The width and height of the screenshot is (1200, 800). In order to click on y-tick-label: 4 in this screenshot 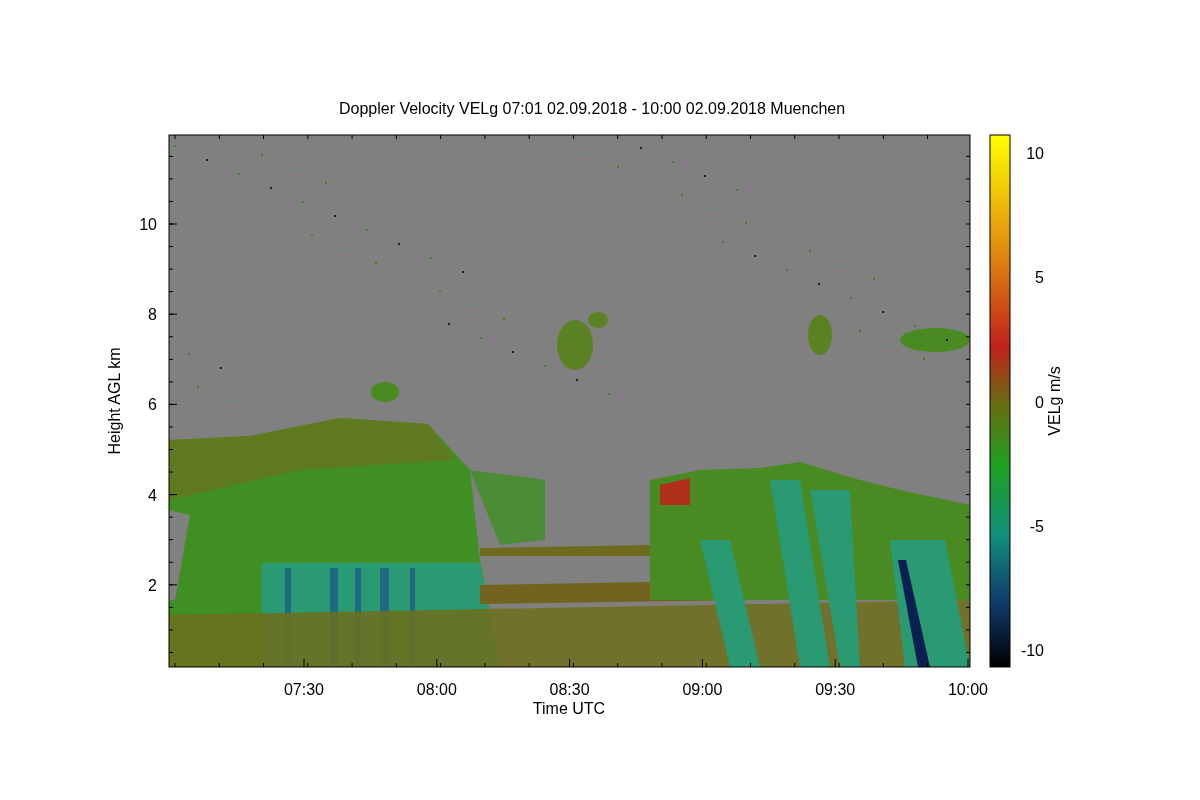, I will do `click(152, 495)`.